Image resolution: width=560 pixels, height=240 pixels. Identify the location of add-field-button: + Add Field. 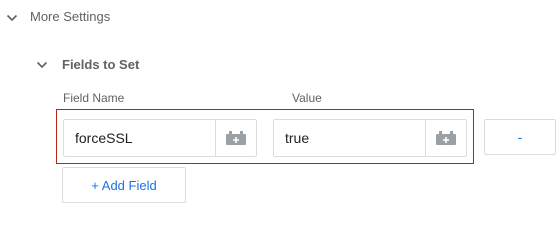
(124, 185).